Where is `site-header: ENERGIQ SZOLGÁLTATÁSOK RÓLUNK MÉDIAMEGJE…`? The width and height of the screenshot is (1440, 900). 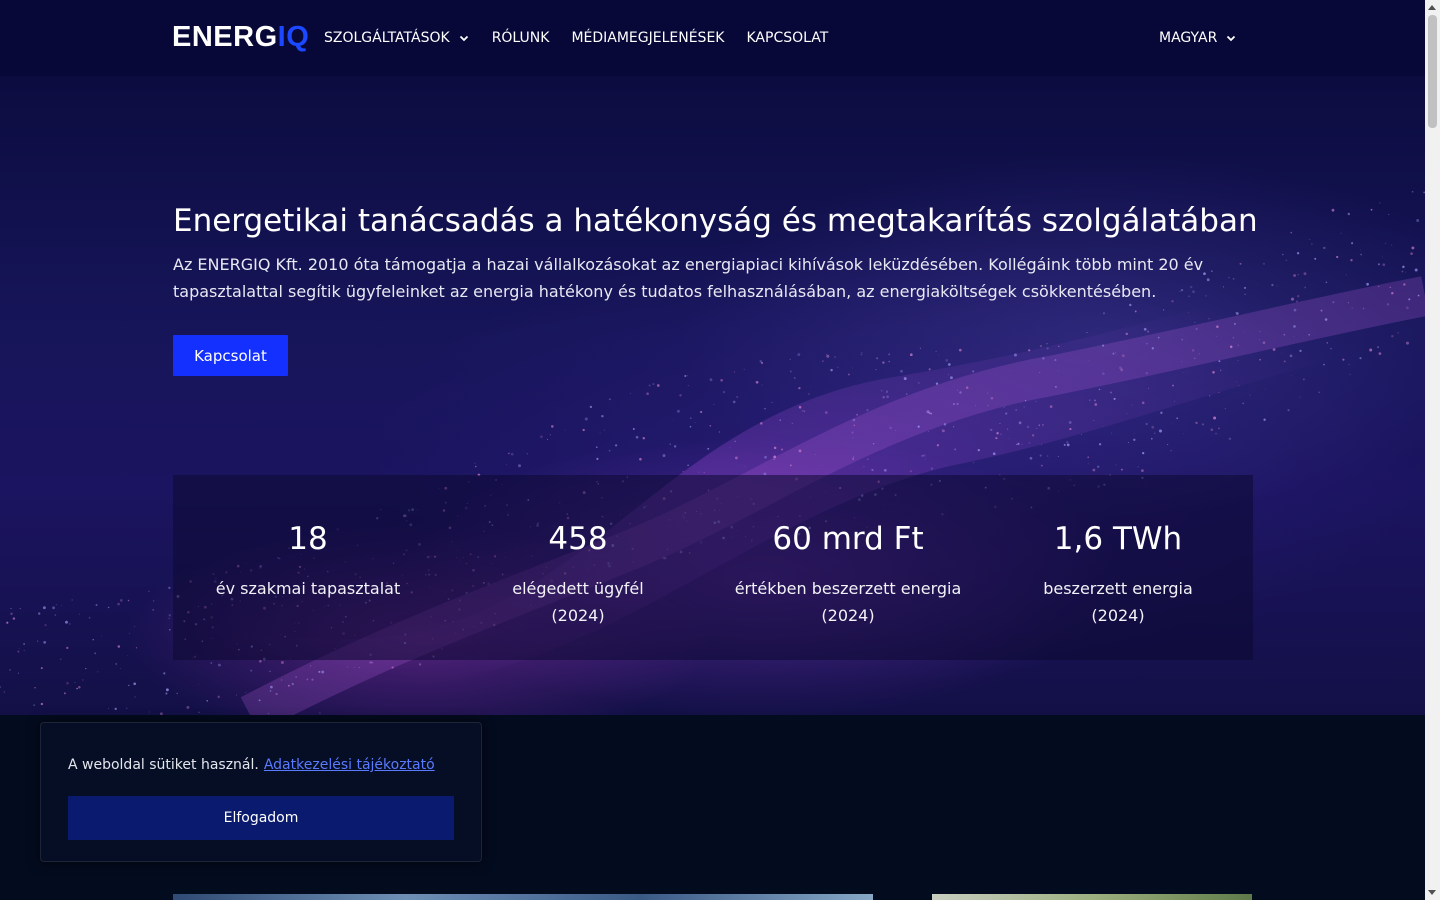 site-header: ENERGIQ SZOLGÁLTATÁSOK RÓLUNK MÉDIAMEGJE… is located at coordinates (712, 38).